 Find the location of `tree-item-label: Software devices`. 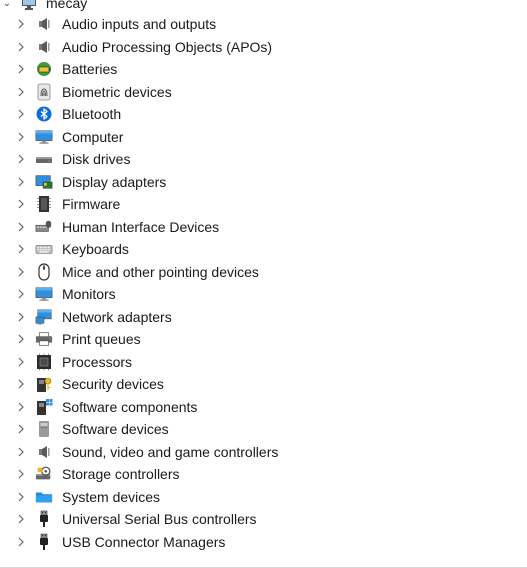

tree-item-label: Software devices is located at coordinates (115, 429).